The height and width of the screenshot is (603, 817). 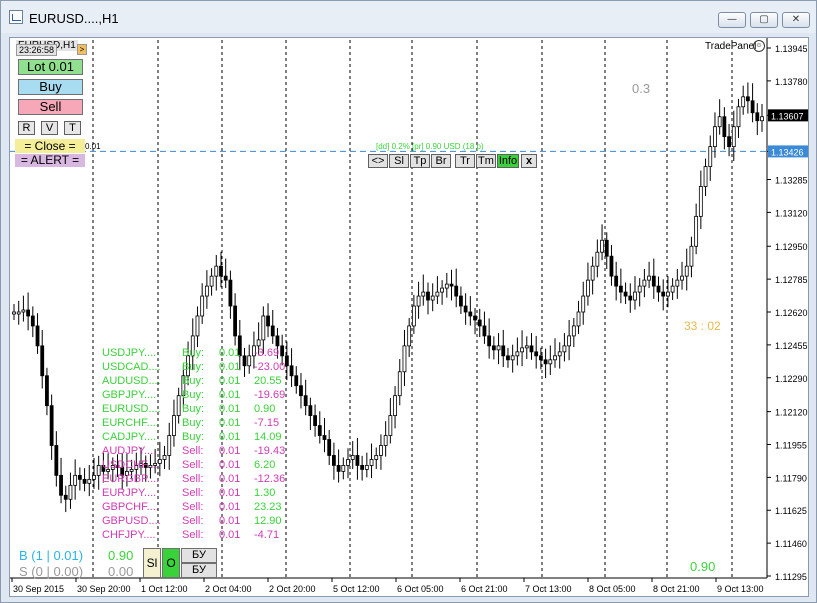 What do you see at coordinates (193, 423) in the screenshot?
I see `position-side: Buy:` at bounding box center [193, 423].